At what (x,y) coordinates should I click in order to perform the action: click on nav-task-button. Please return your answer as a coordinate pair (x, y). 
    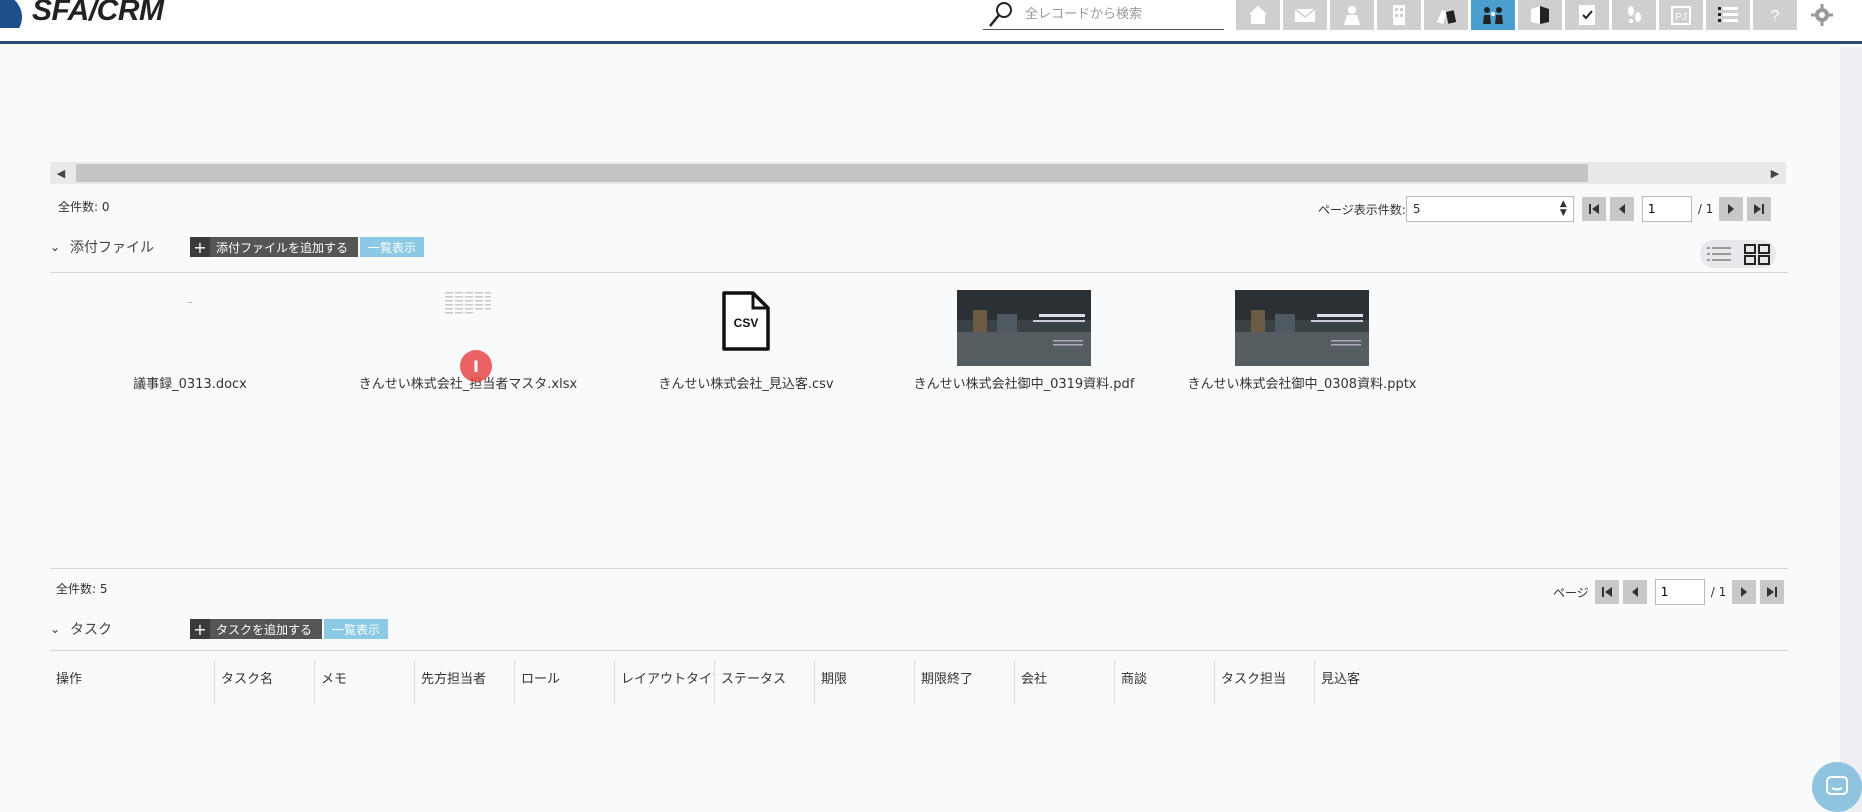
    Looking at the image, I should click on (1587, 15).